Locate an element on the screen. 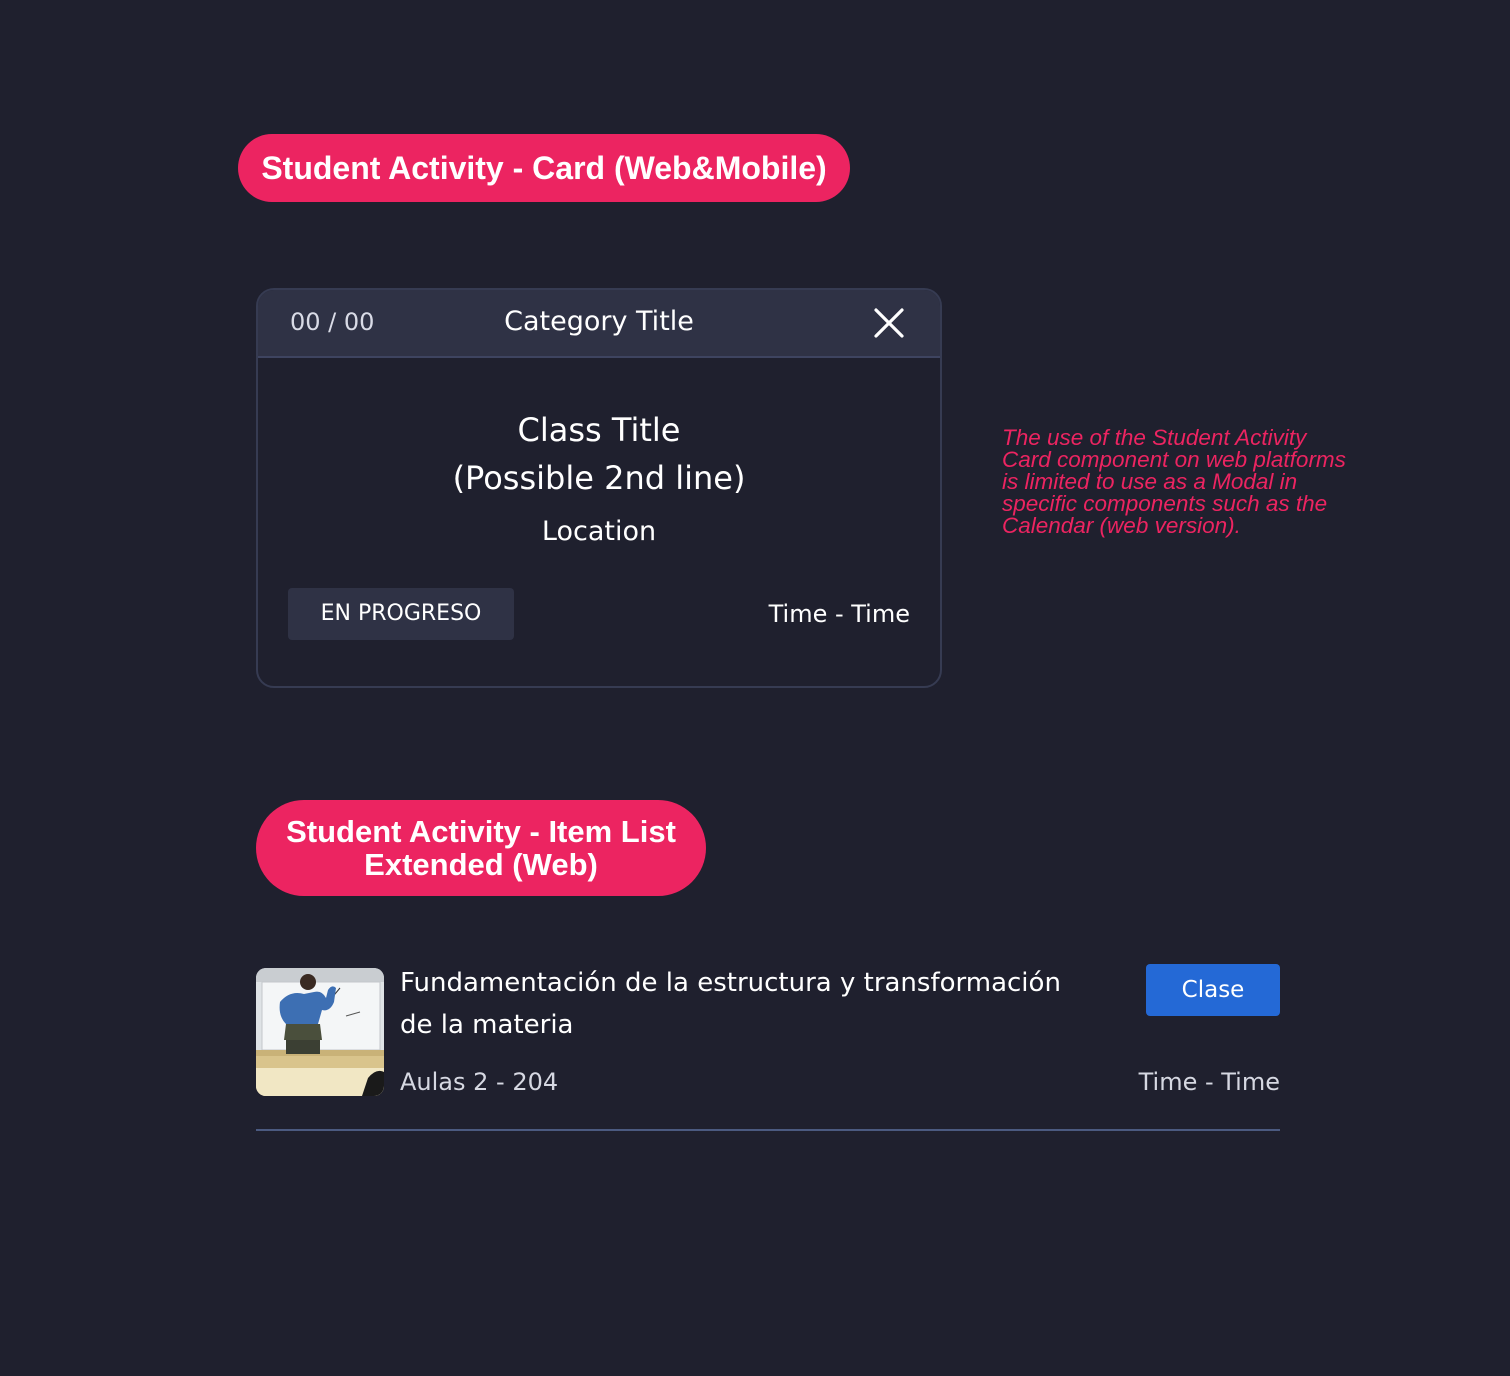 The height and width of the screenshot is (1376, 1510). class-location: Location is located at coordinates (599, 531).